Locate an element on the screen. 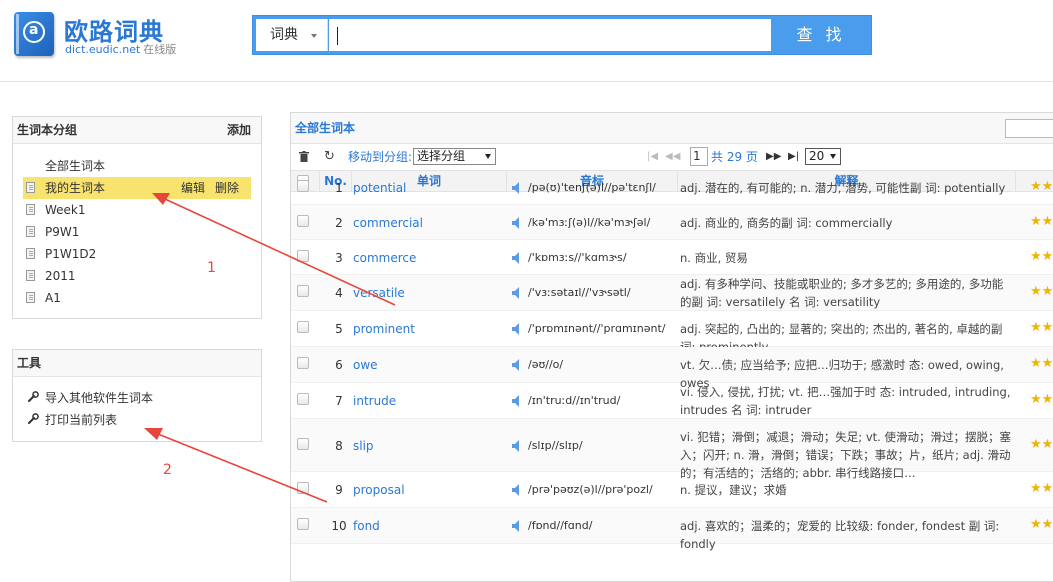  first-page-icon: |◀ is located at coordinates (652, 157).